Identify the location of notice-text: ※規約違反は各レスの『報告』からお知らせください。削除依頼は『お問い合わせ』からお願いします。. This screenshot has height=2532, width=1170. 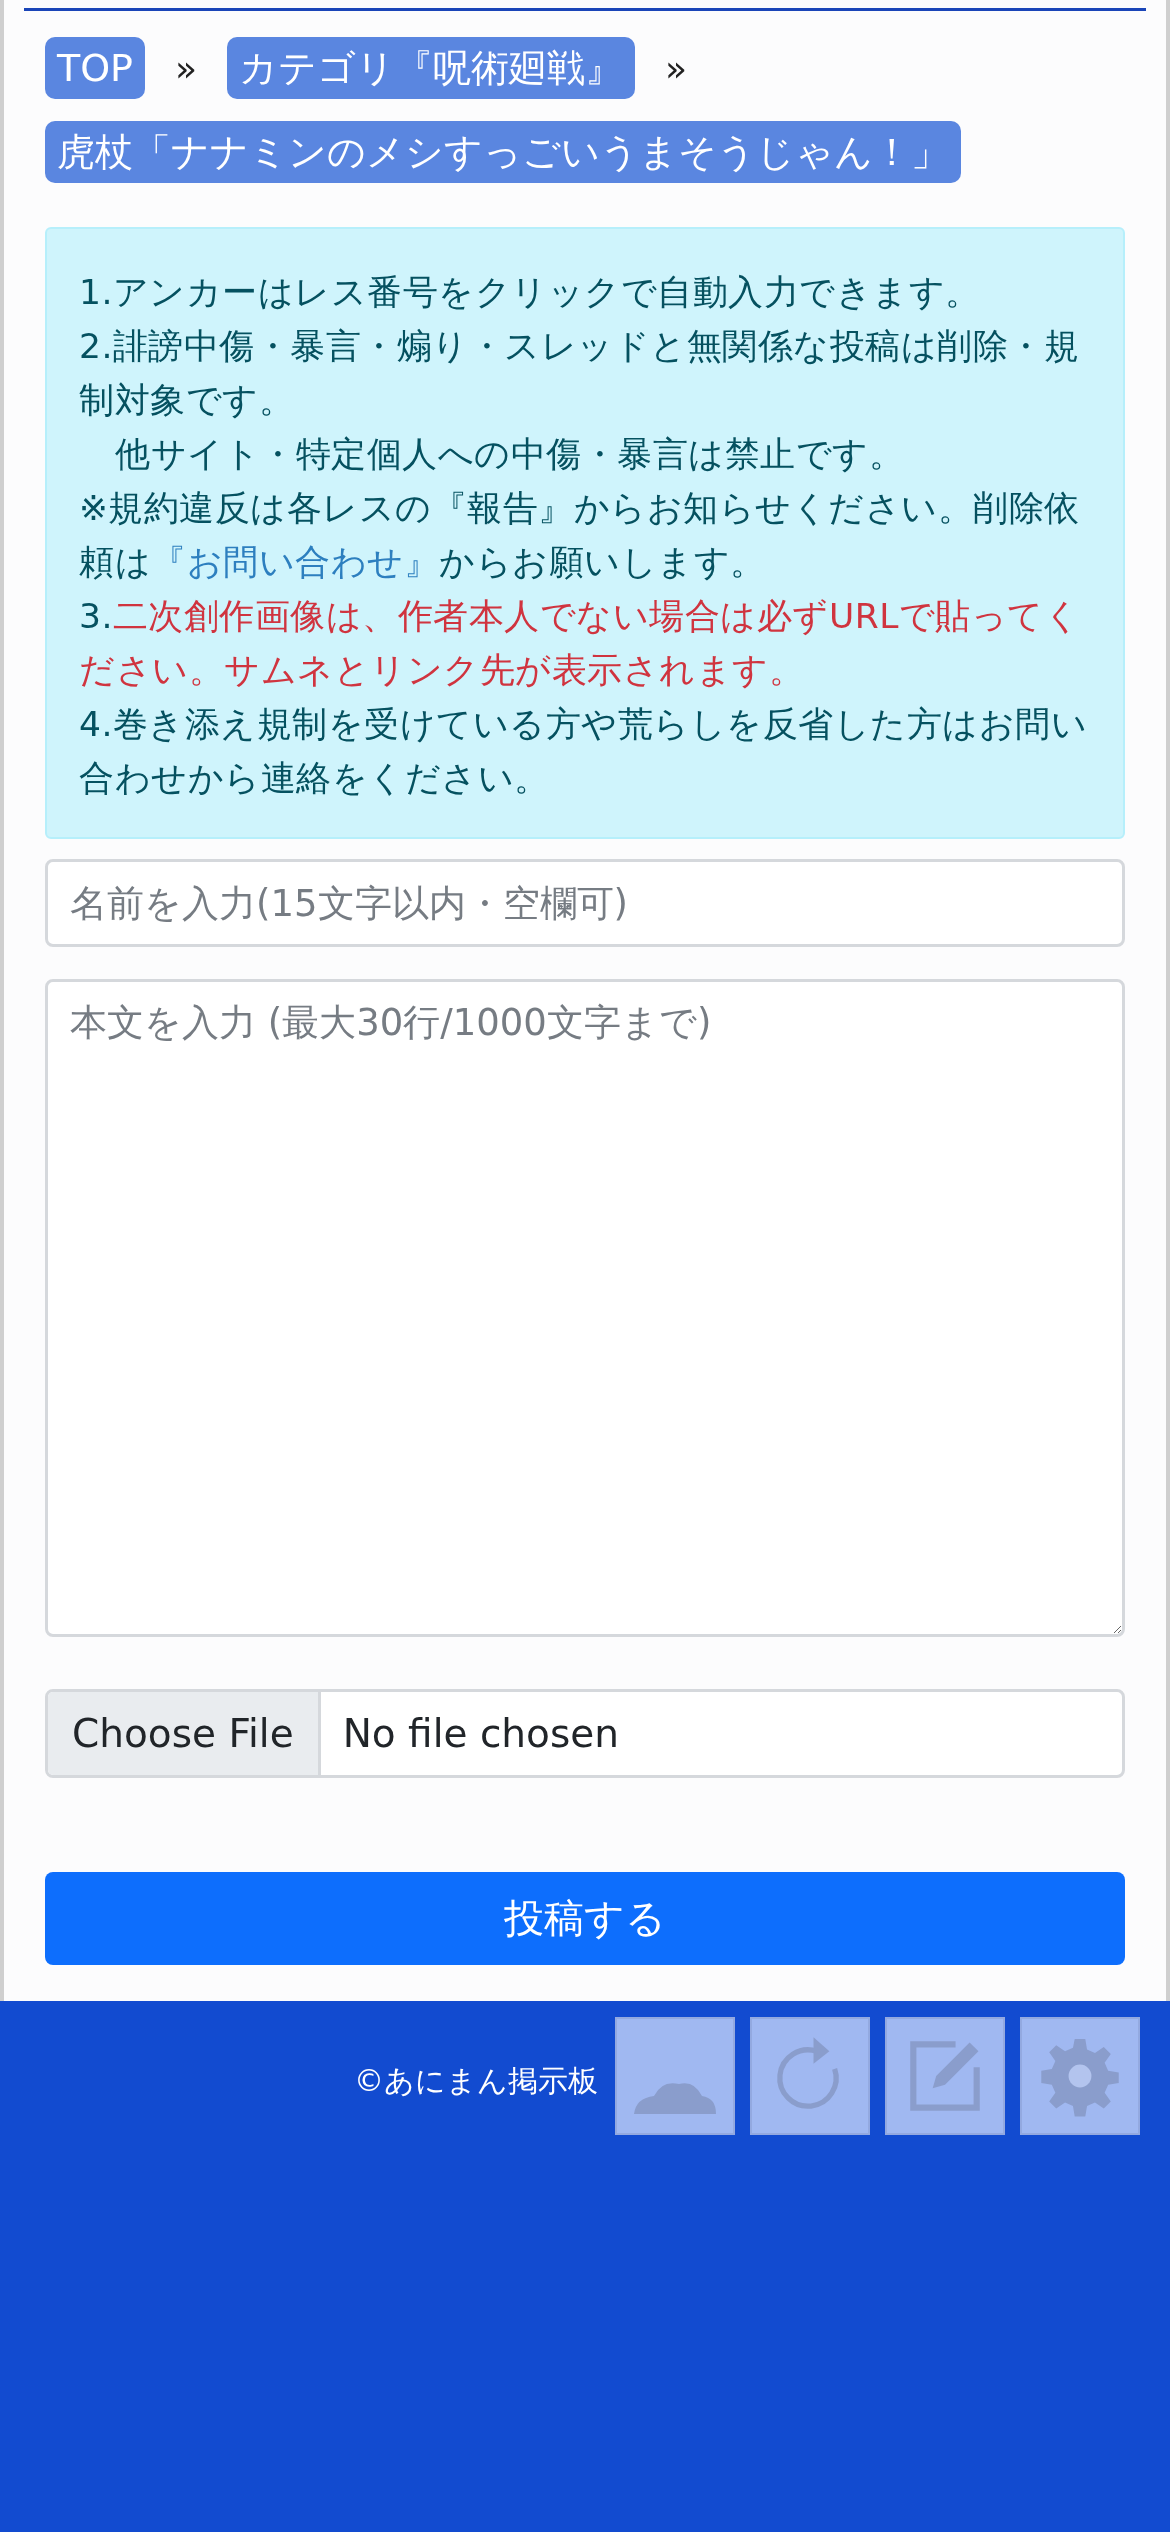
(580, 535).